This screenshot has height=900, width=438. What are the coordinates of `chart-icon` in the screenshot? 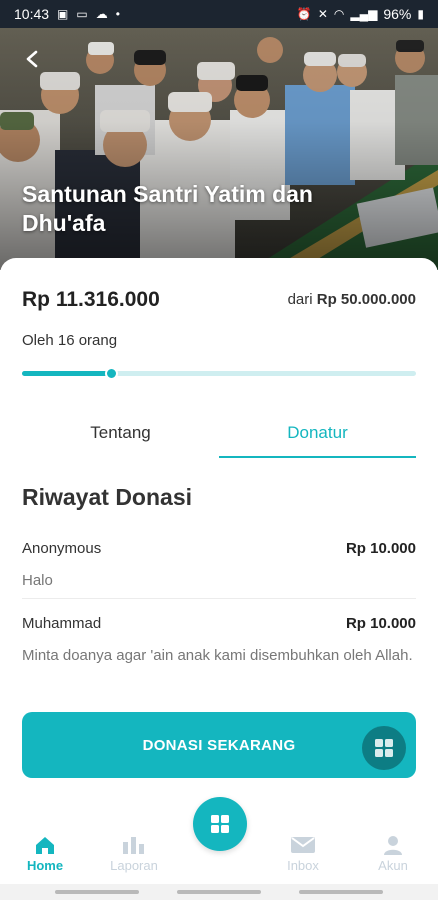 It's located at (133, 845).